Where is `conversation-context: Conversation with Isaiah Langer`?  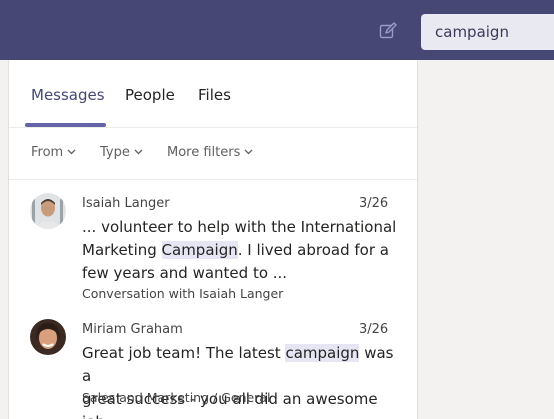 conversation-context: Conversation with Isaiah Langer is located at coordinates (183, 293).